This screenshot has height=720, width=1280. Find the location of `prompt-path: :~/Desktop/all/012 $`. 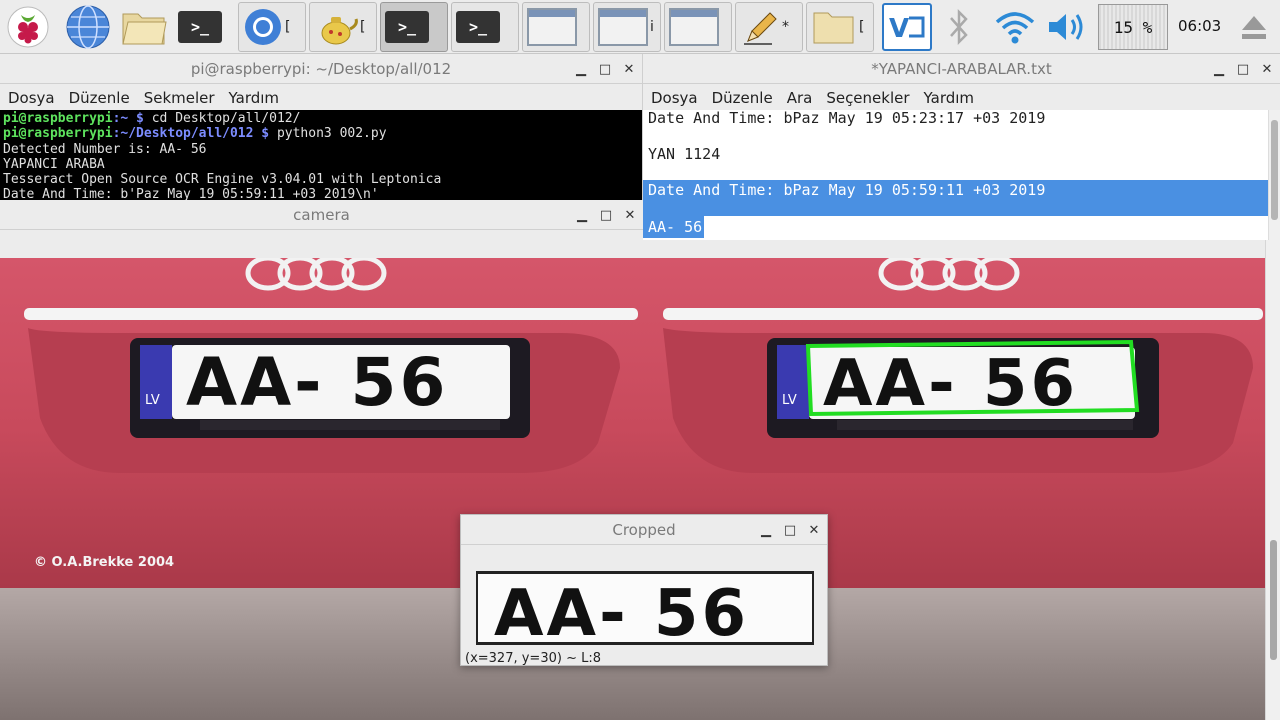

prompt-path: :~/Desktop/all/012 $ is located at coordinates (191, 134).